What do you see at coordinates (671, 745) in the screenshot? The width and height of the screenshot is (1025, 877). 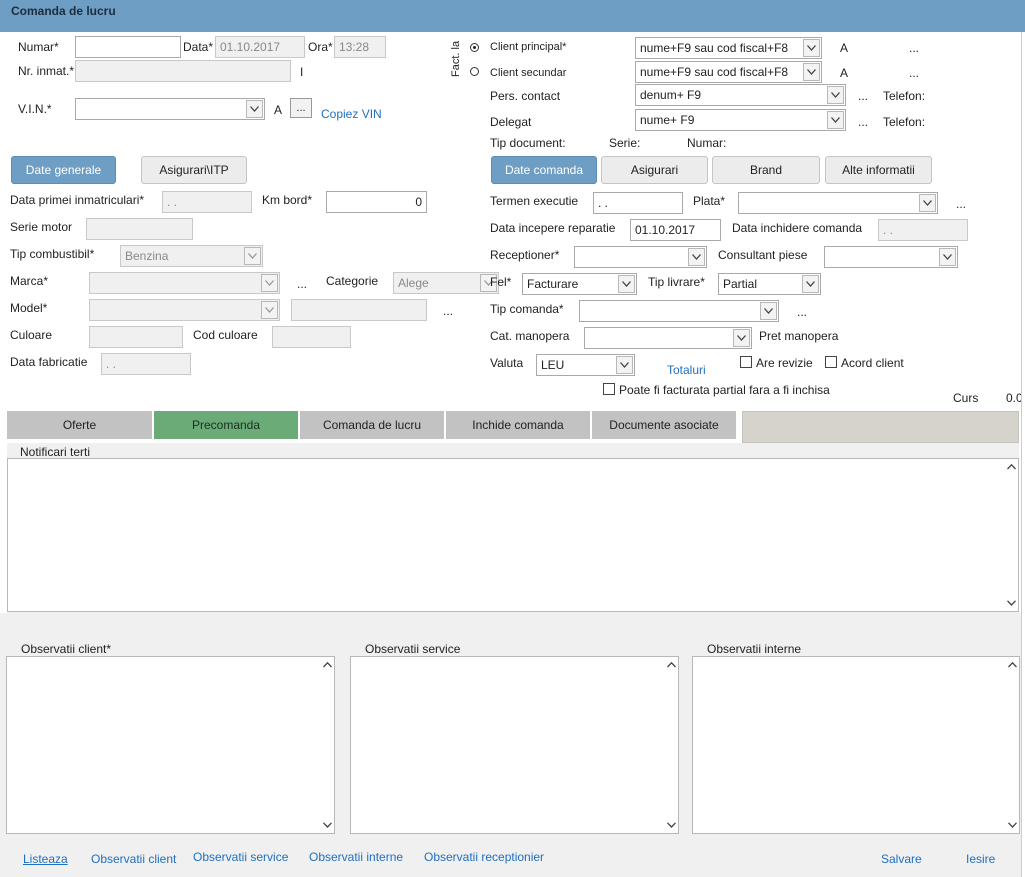 I see `obs-service-scrollbar` at bounding box center [671, 745].